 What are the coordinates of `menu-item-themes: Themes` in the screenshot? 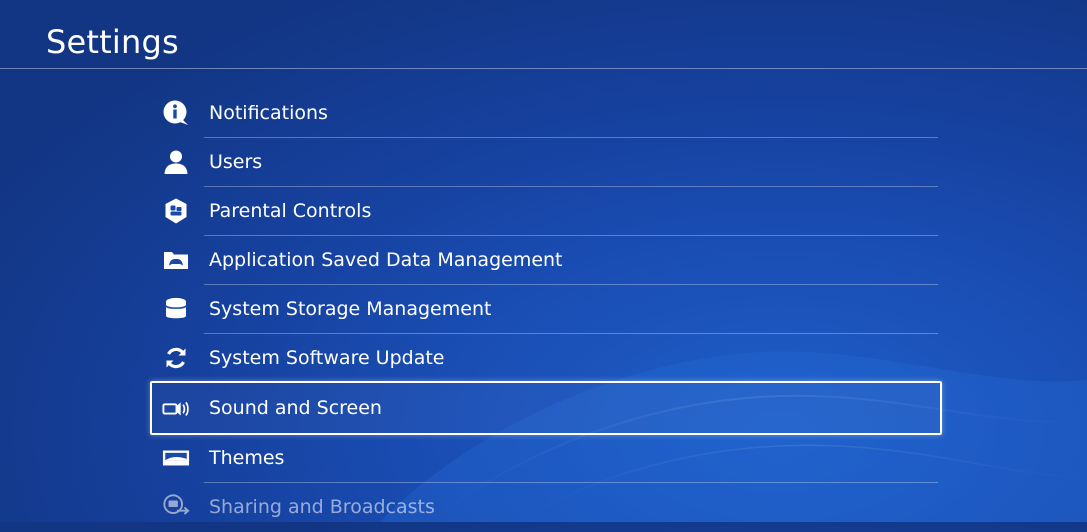 It's located at (546, 458).